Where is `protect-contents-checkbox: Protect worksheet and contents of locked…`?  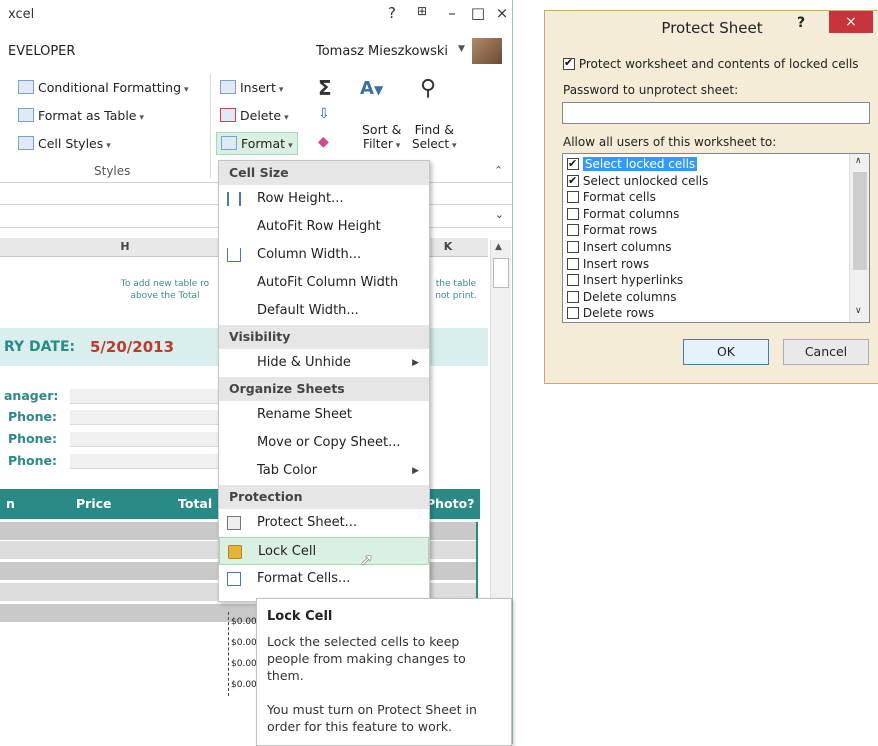
protect-contents-checkbox: Protect worksheet and contents of locked… is located at coordinates (711, 63).